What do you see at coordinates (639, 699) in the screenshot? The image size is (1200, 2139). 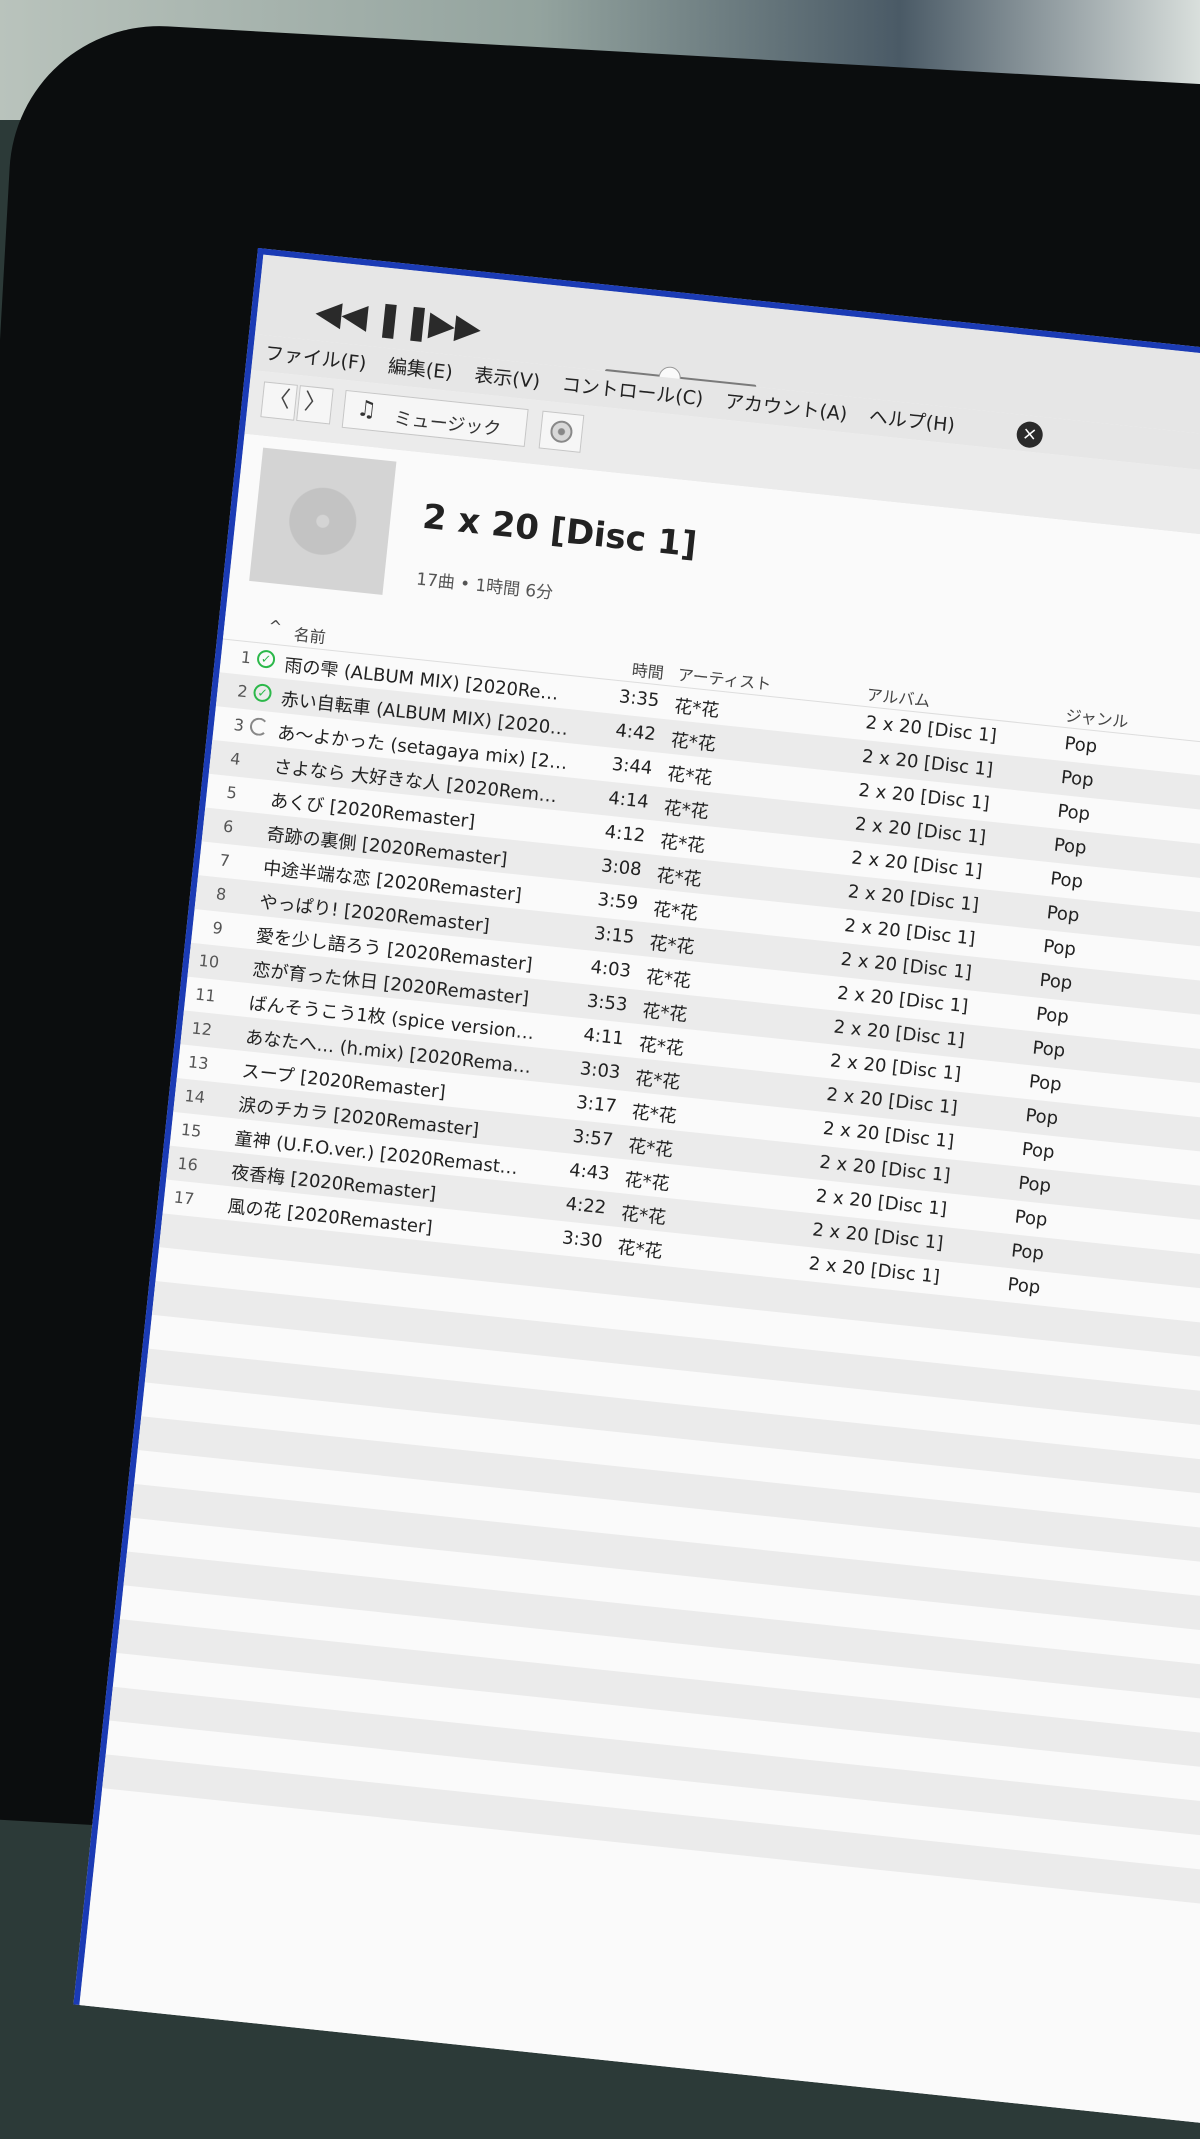 I see `track-time: 3:35` at bounding box center [639, 699].